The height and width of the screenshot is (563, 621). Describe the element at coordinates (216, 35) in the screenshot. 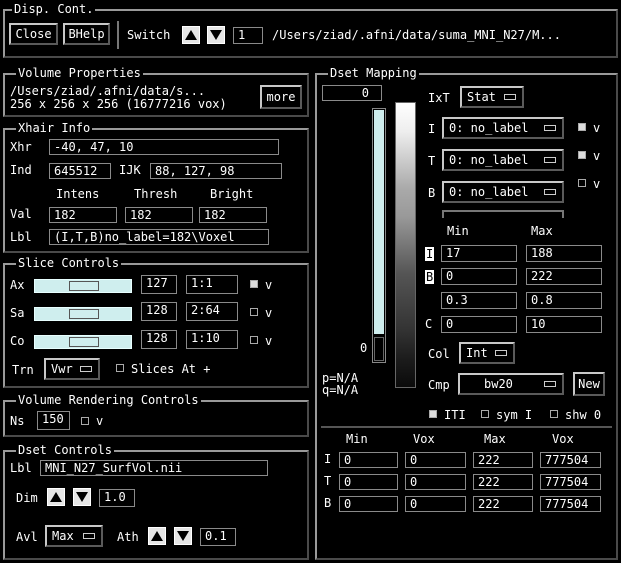

I see `switch-down-arrow-icon` at that location.